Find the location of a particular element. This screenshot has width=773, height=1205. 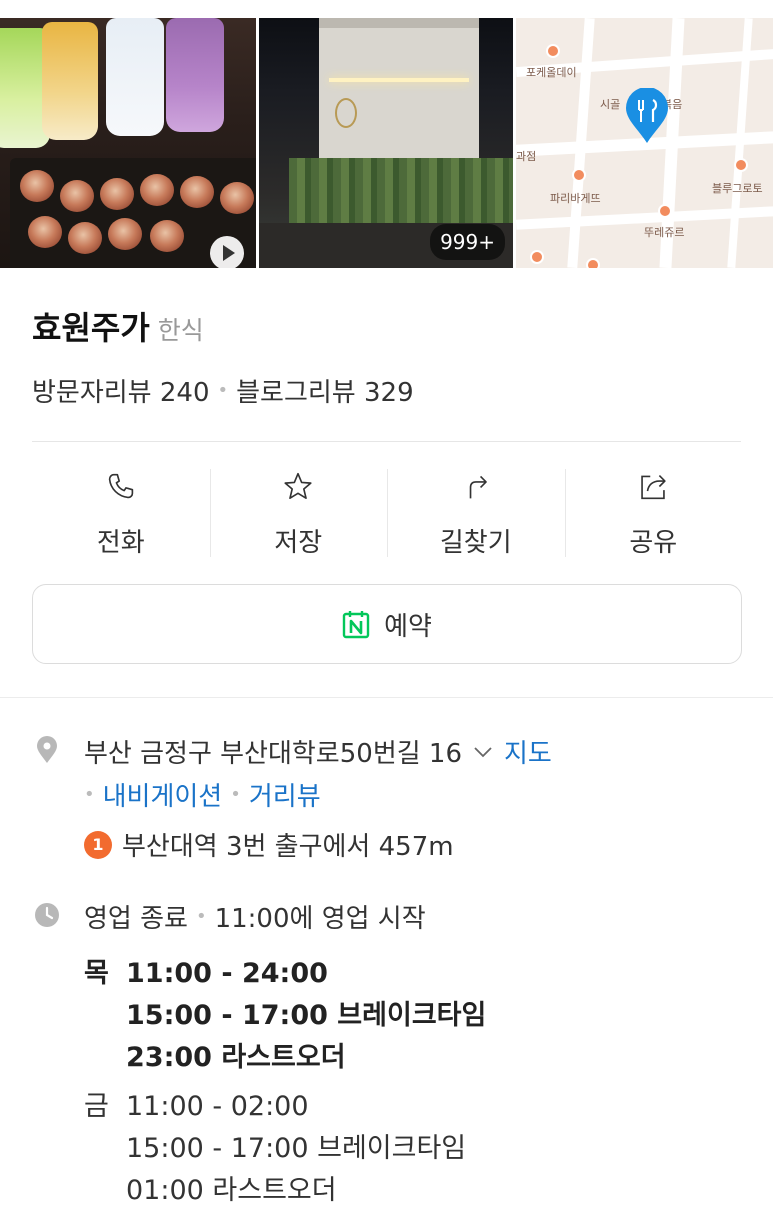

action-bar: 전화 저장 길찾기 공유 is located at coordinates (387, 513).